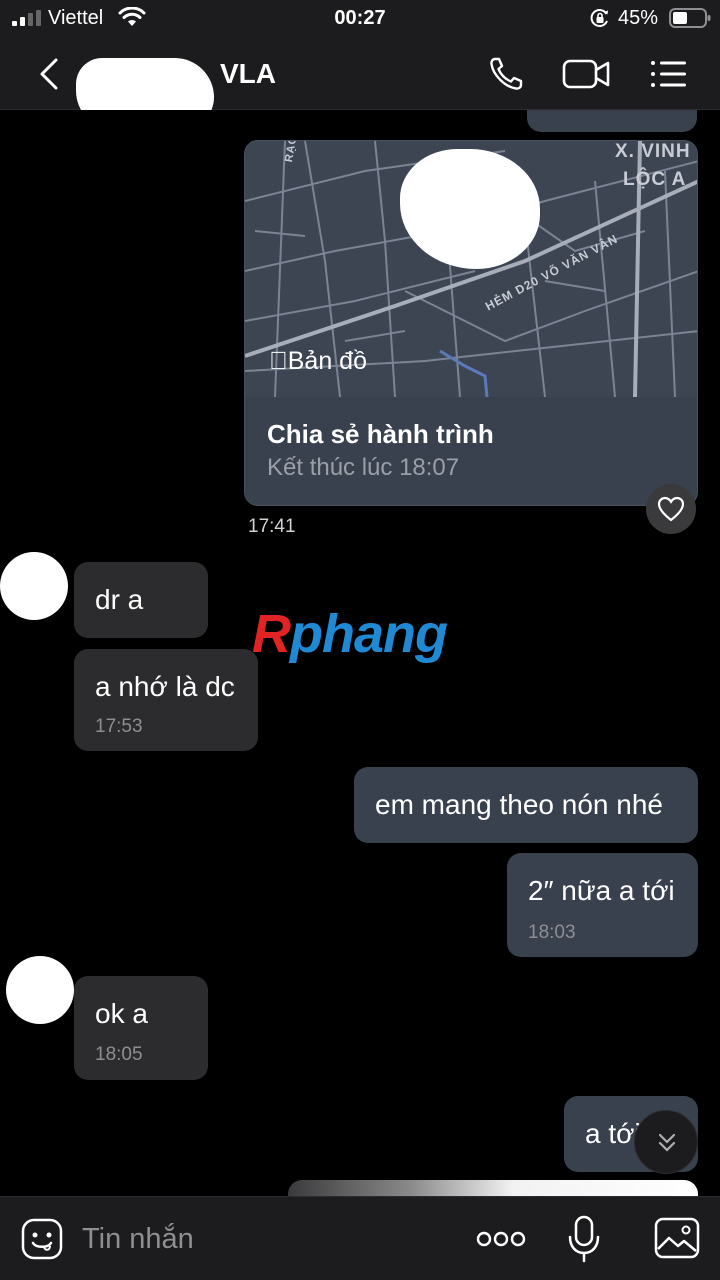 The image size is (720, 1280). I want to click on message-bubble-outgoing: em mang theo nón nhé, so click(526, 805).